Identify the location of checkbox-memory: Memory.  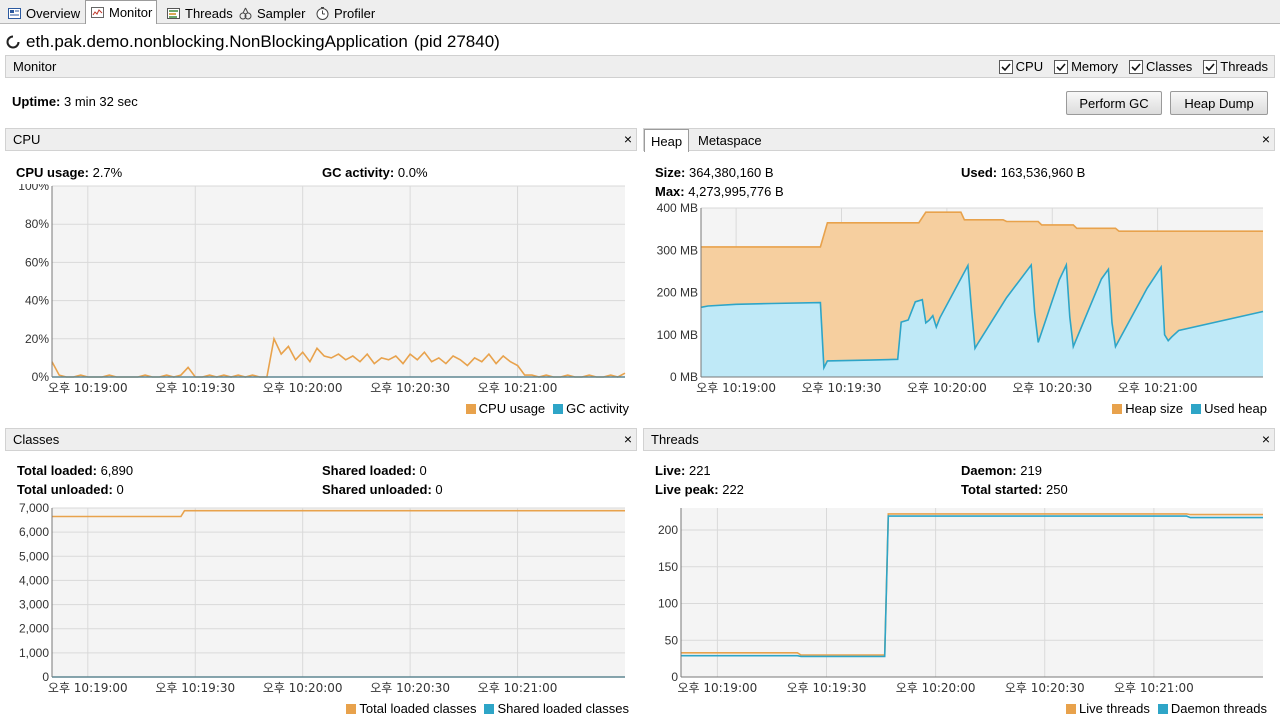
(1086, 66).